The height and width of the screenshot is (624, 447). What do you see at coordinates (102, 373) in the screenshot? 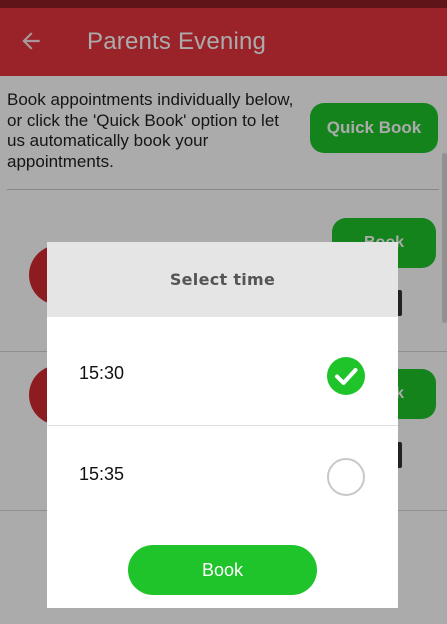
I see `time-label: 15:30` at bounding box center [102, 373].